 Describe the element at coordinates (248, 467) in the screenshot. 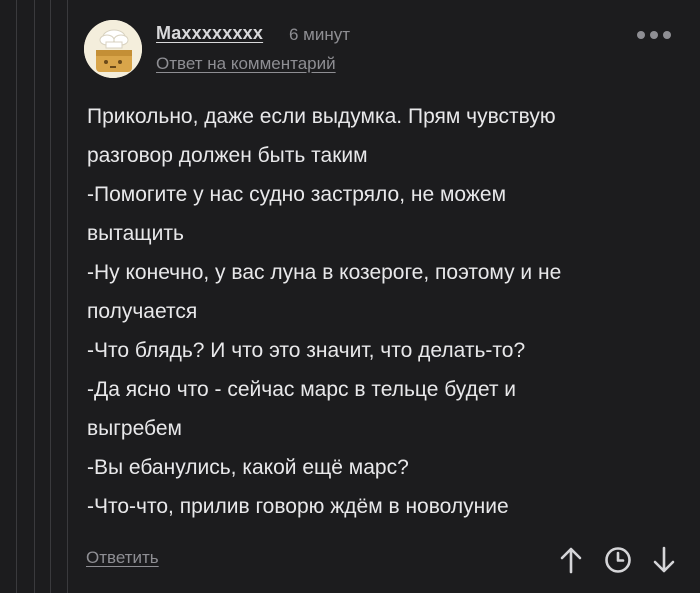

I see `comment-line: -Вы ебанулись, какой ещё марс?` at that location.